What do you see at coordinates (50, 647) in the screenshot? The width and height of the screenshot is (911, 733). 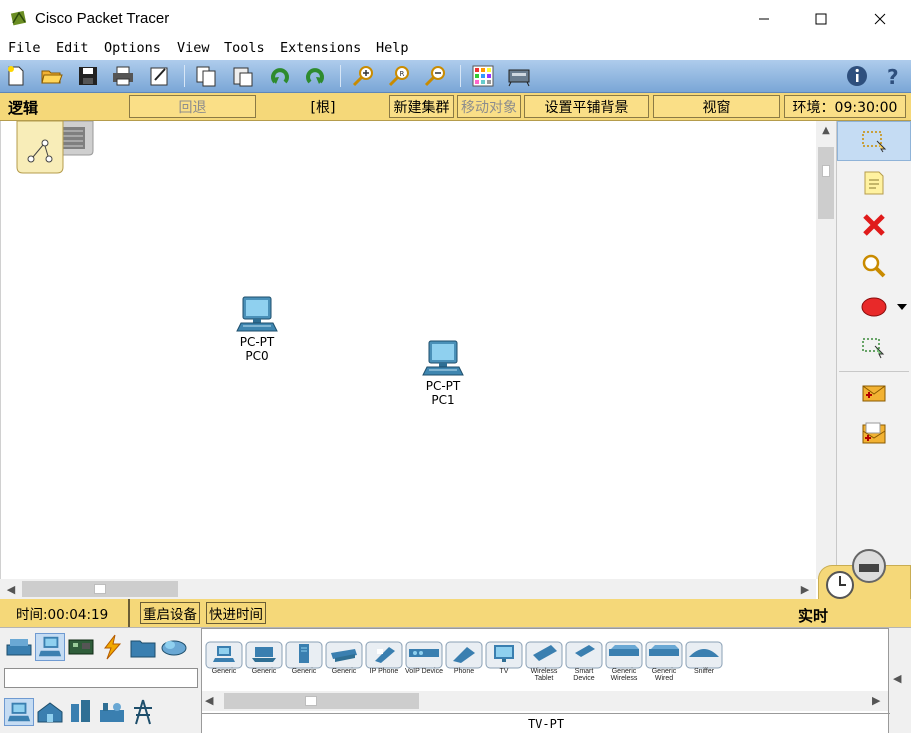 I see `end-devices-category-icon` at bounding box center [50, 647].